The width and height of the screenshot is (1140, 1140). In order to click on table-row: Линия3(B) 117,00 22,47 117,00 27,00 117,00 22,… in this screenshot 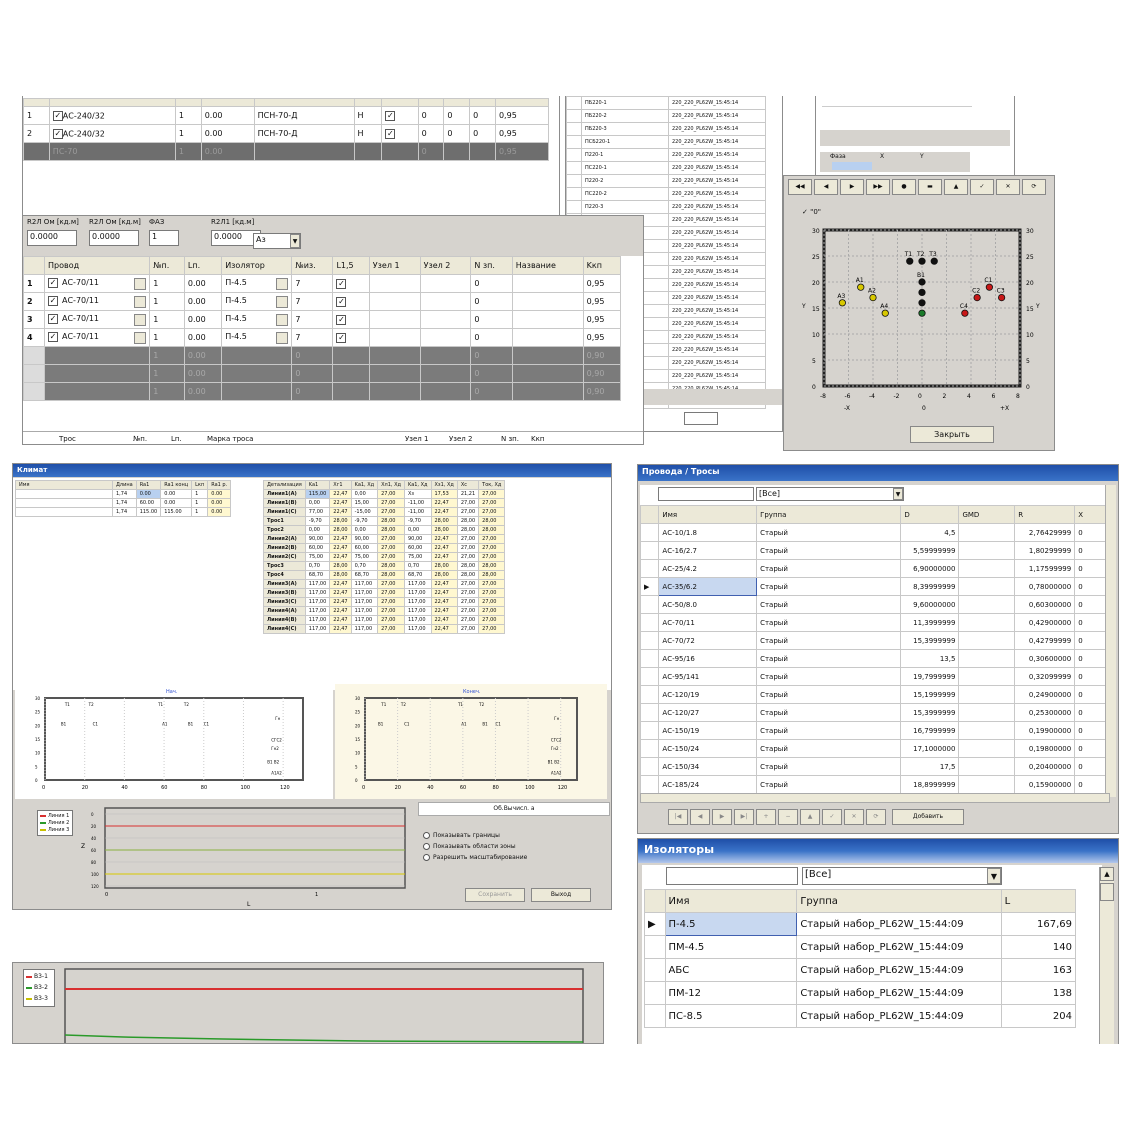, I will do `click(384, 593)`.